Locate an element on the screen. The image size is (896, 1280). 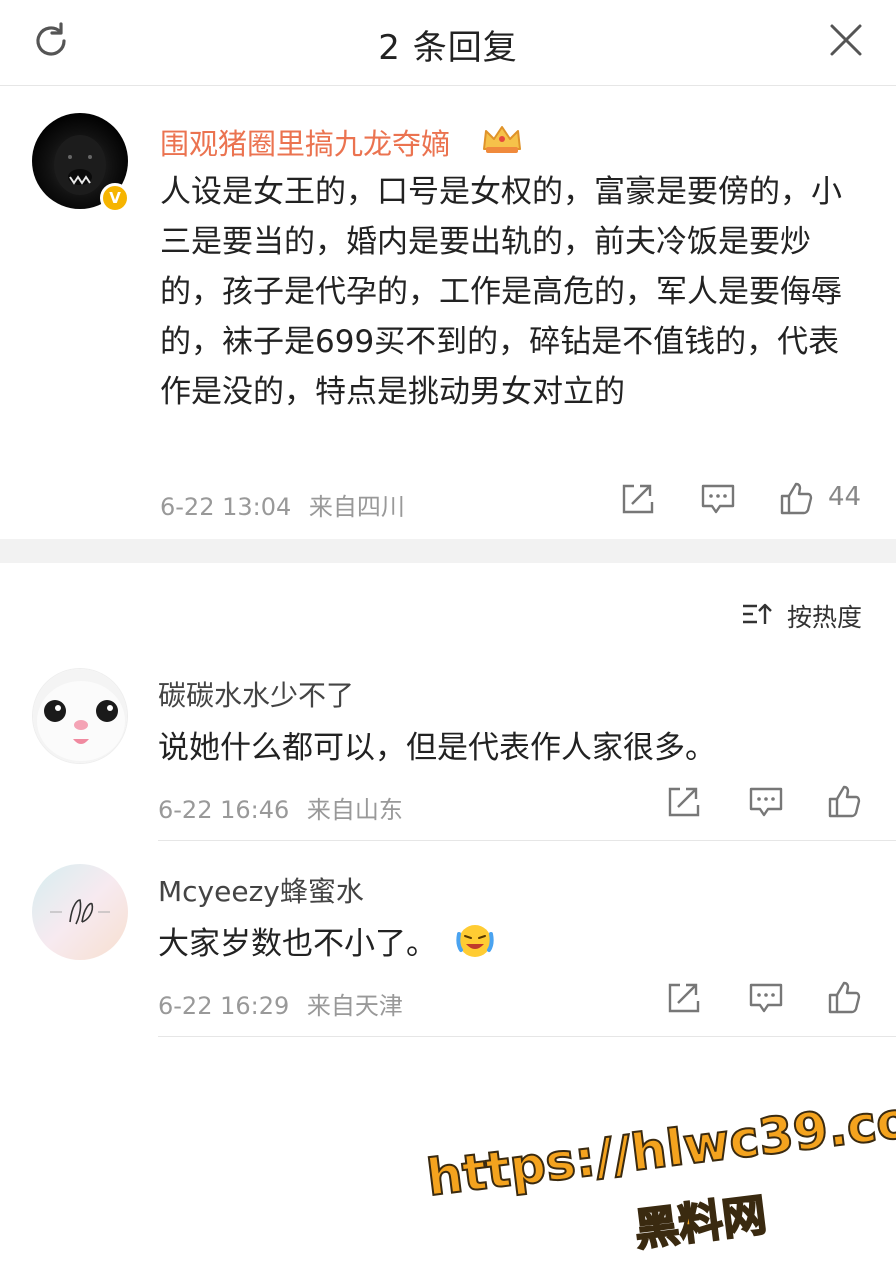
like-count: 44 is located at coordinates (845, 497).